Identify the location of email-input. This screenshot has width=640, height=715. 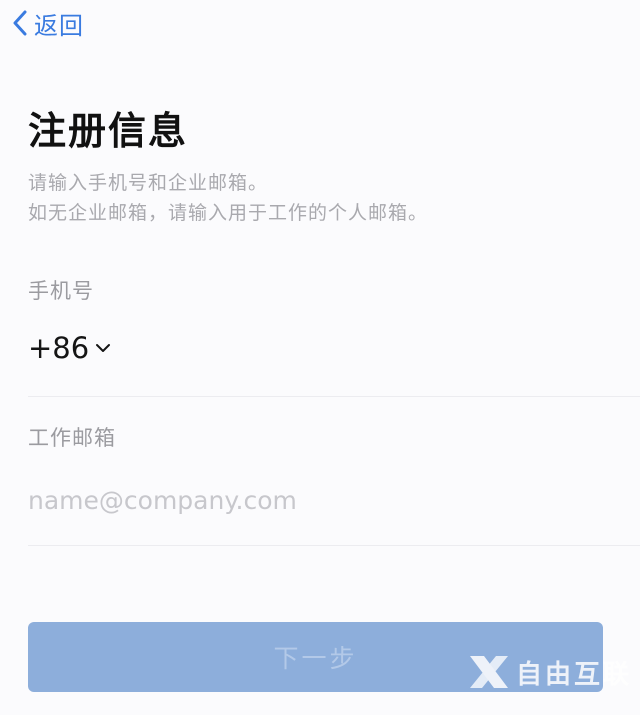
(318, 500).